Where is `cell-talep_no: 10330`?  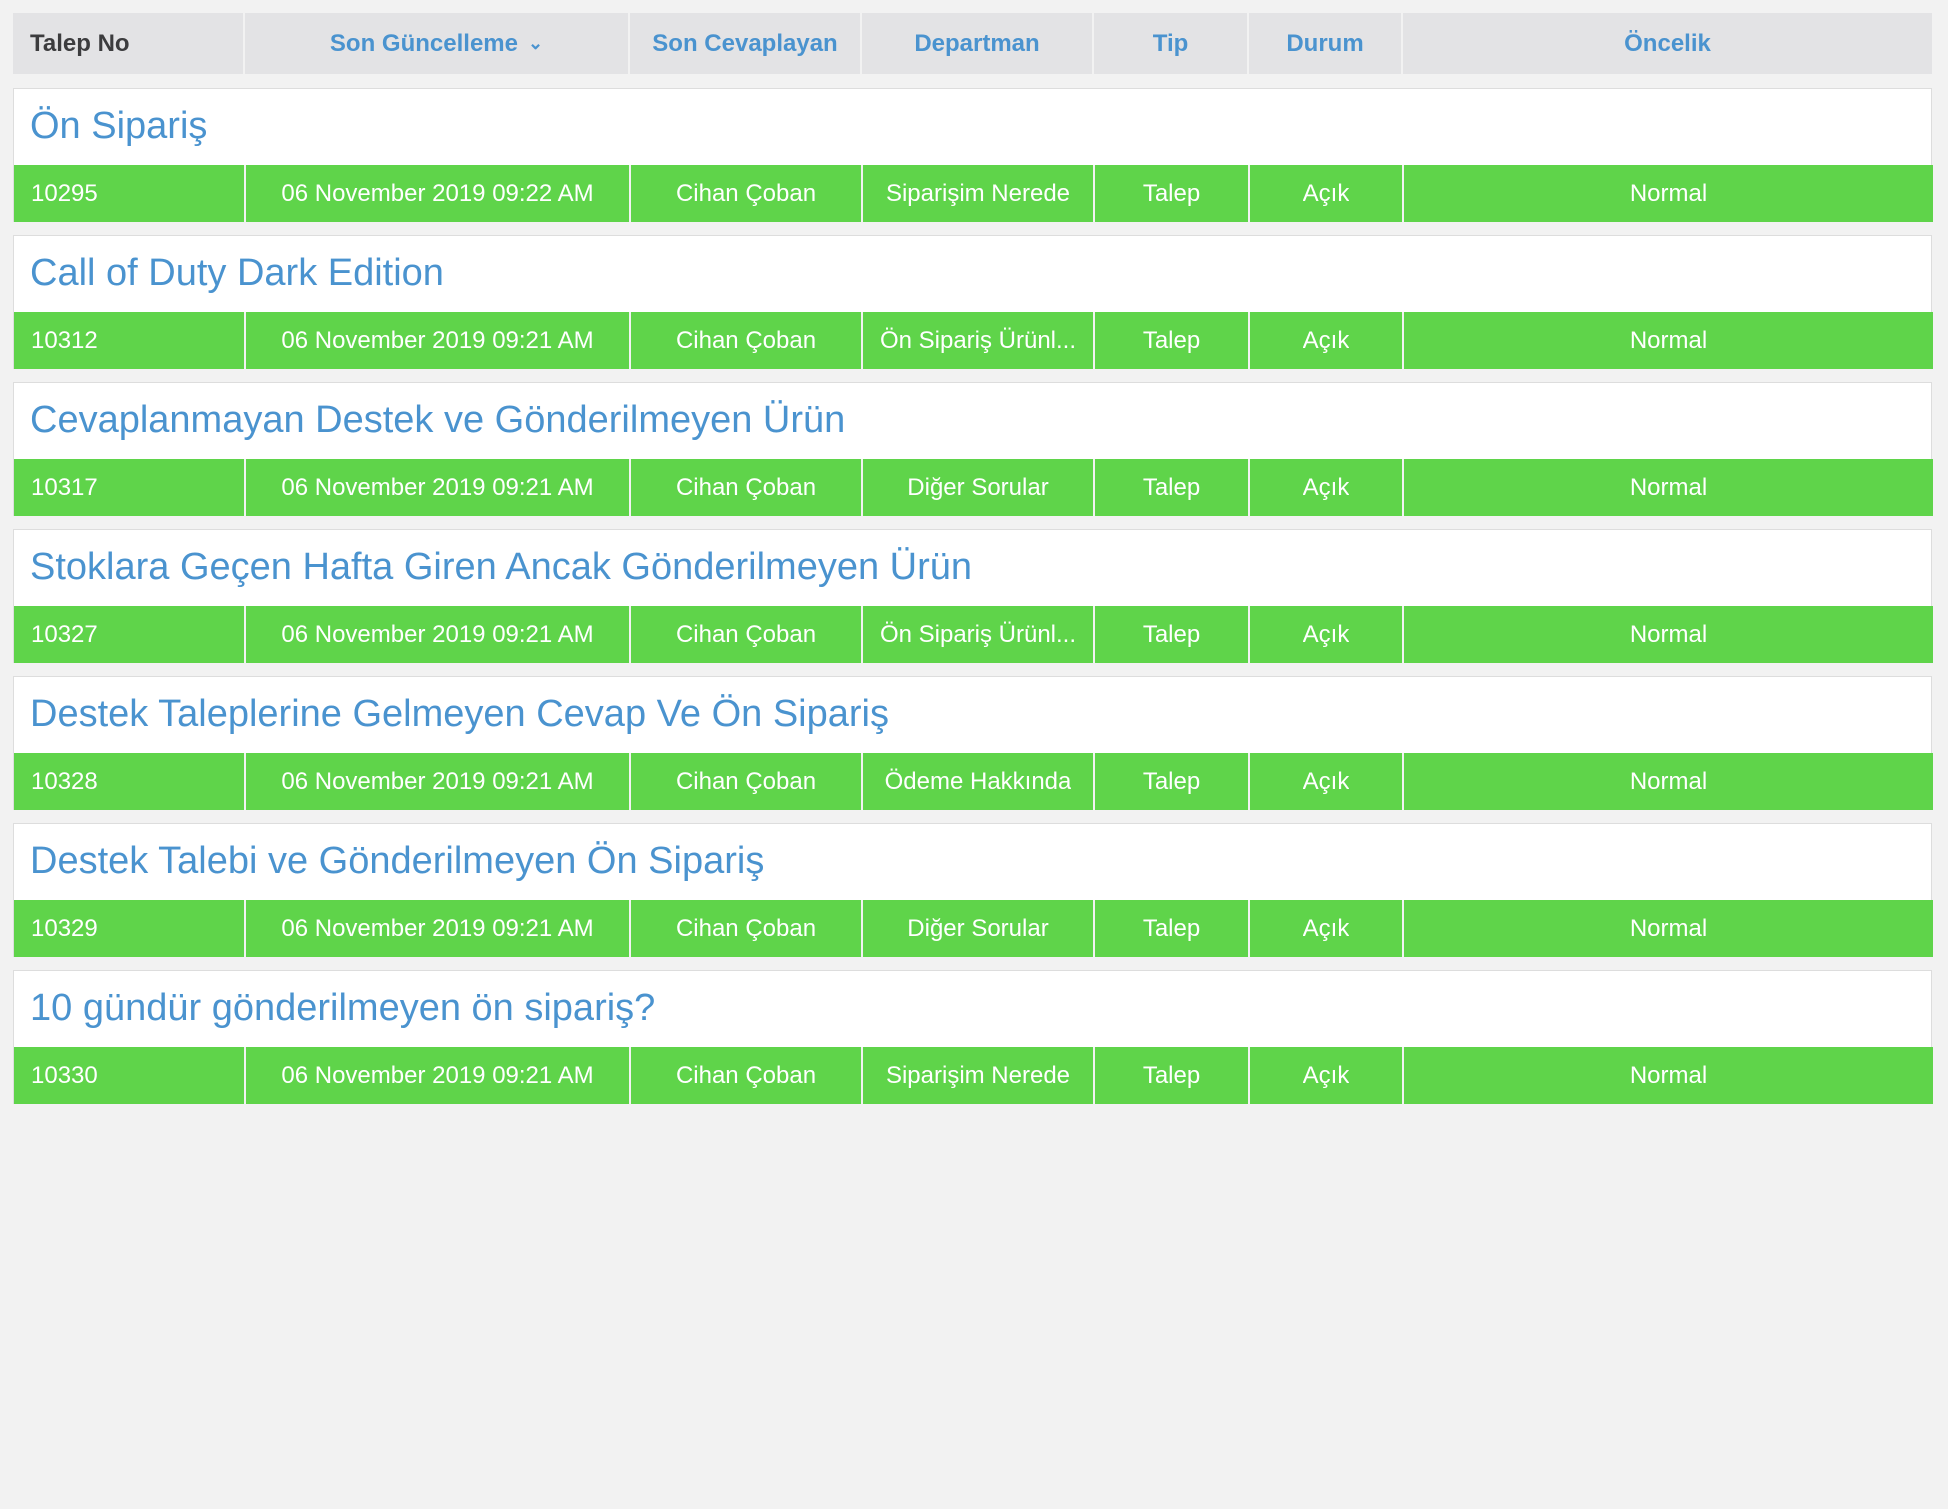
cell-talep_no: 10330 is located at coordinates (130, 1075).